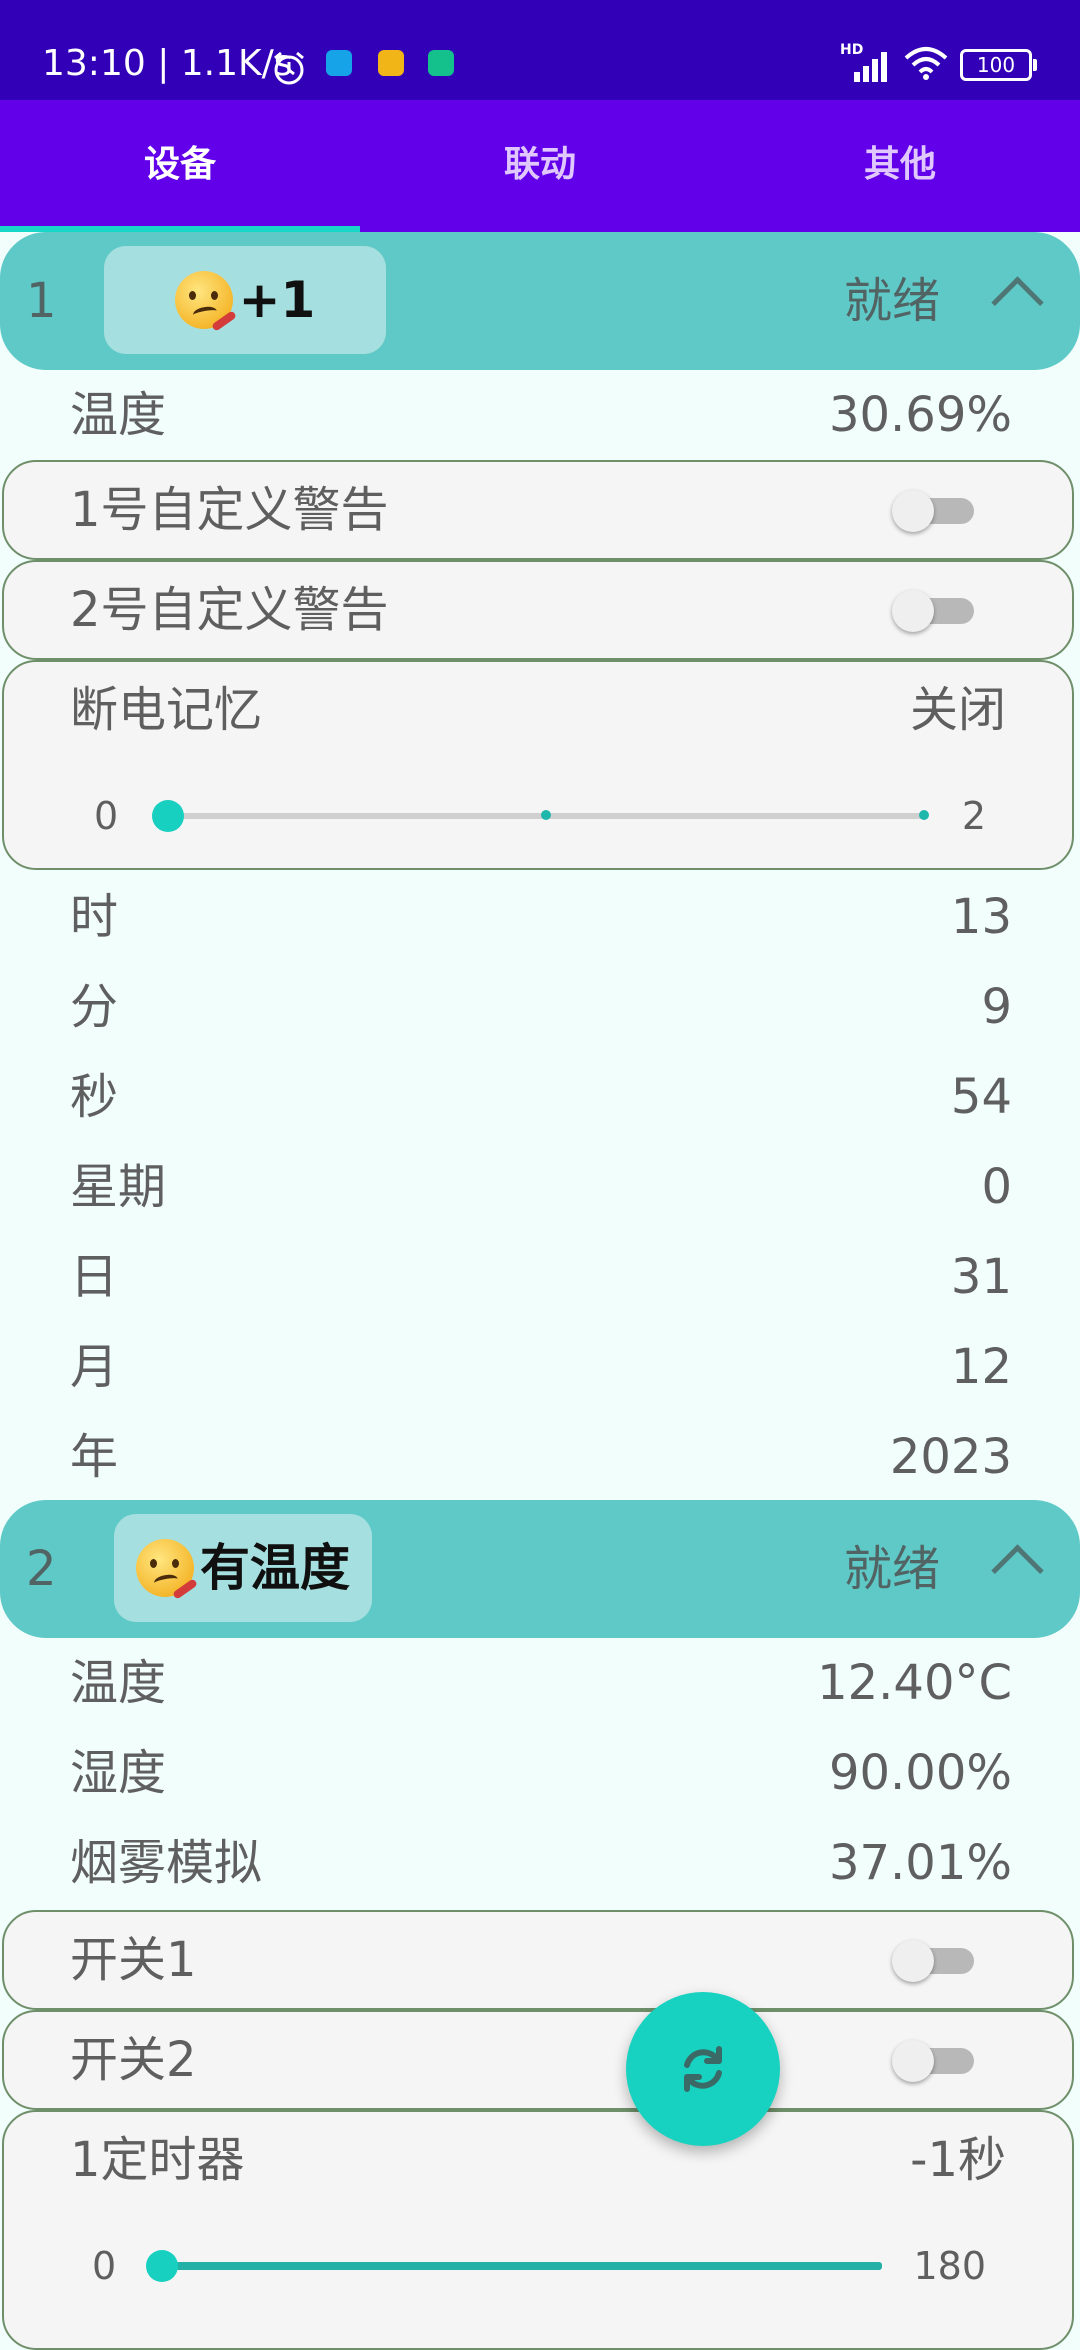  I want to click on hour-value: 13, so click(981, 917).